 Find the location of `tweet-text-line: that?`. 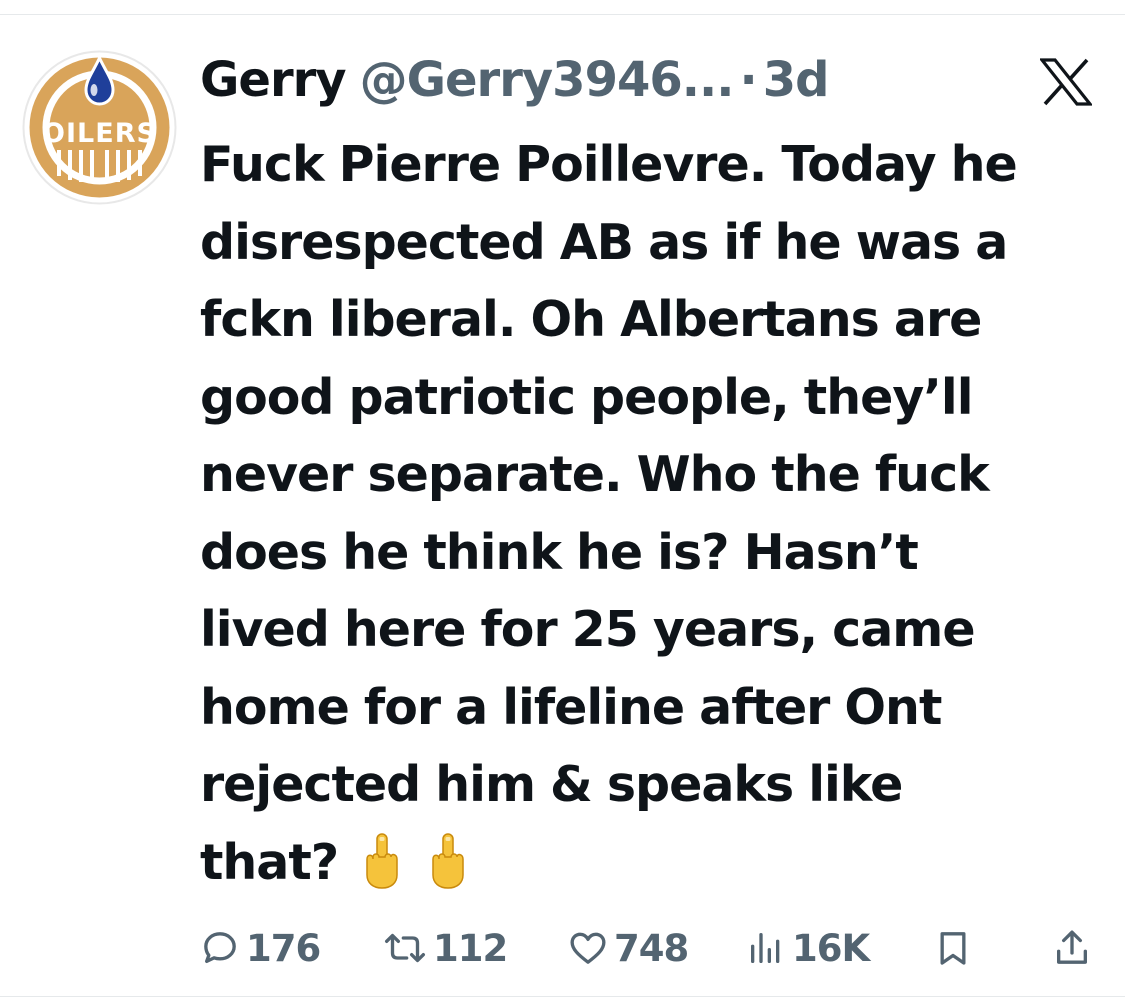

tweet-text-line: that? is located at coordinates (269, 862).